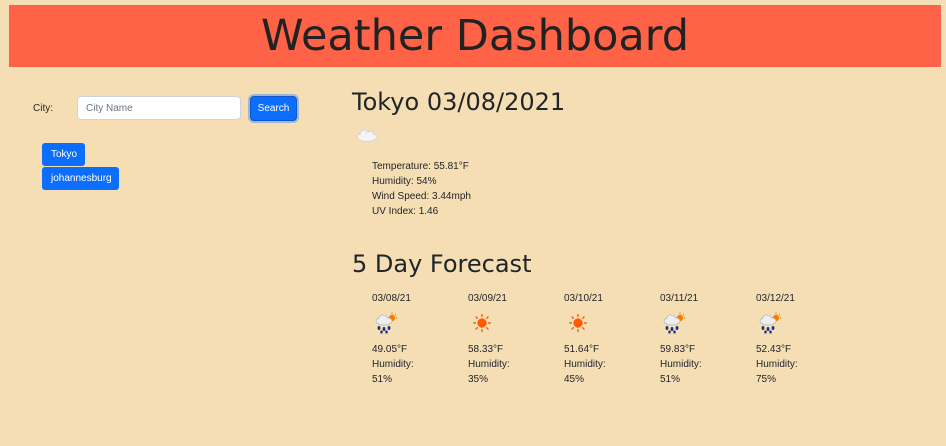 This screenshot has width=946, height=446. Describe the element at coordinates (404, 181) in the screenshot. I see `current-humidity: Humidity: 54%` at that location.